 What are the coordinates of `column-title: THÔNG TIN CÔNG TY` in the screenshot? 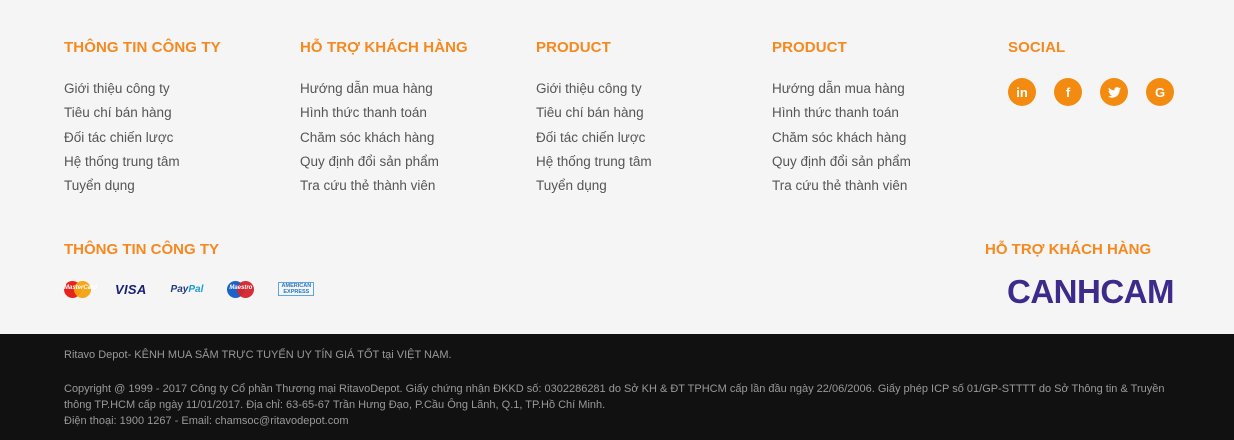 It's located at (142, 47).